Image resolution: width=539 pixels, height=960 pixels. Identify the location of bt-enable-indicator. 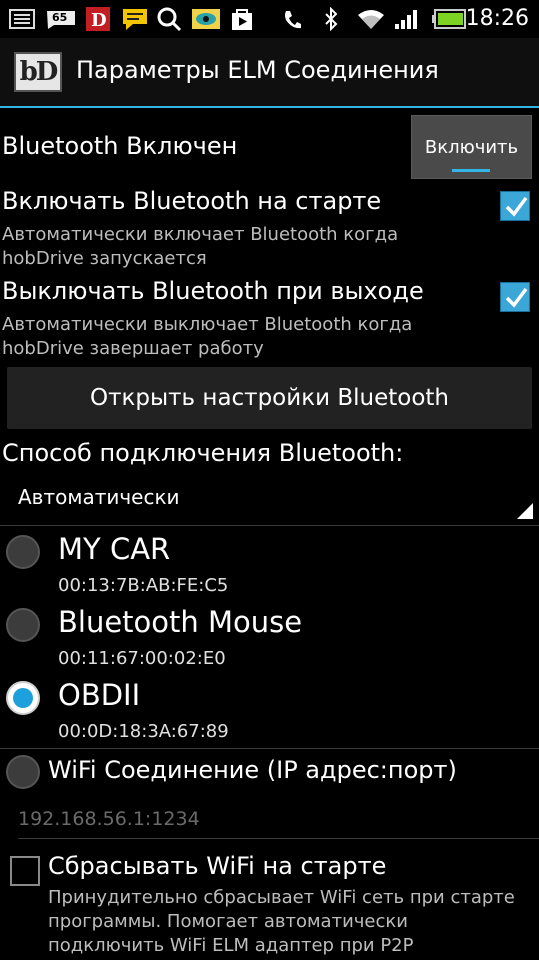
(471, 170).